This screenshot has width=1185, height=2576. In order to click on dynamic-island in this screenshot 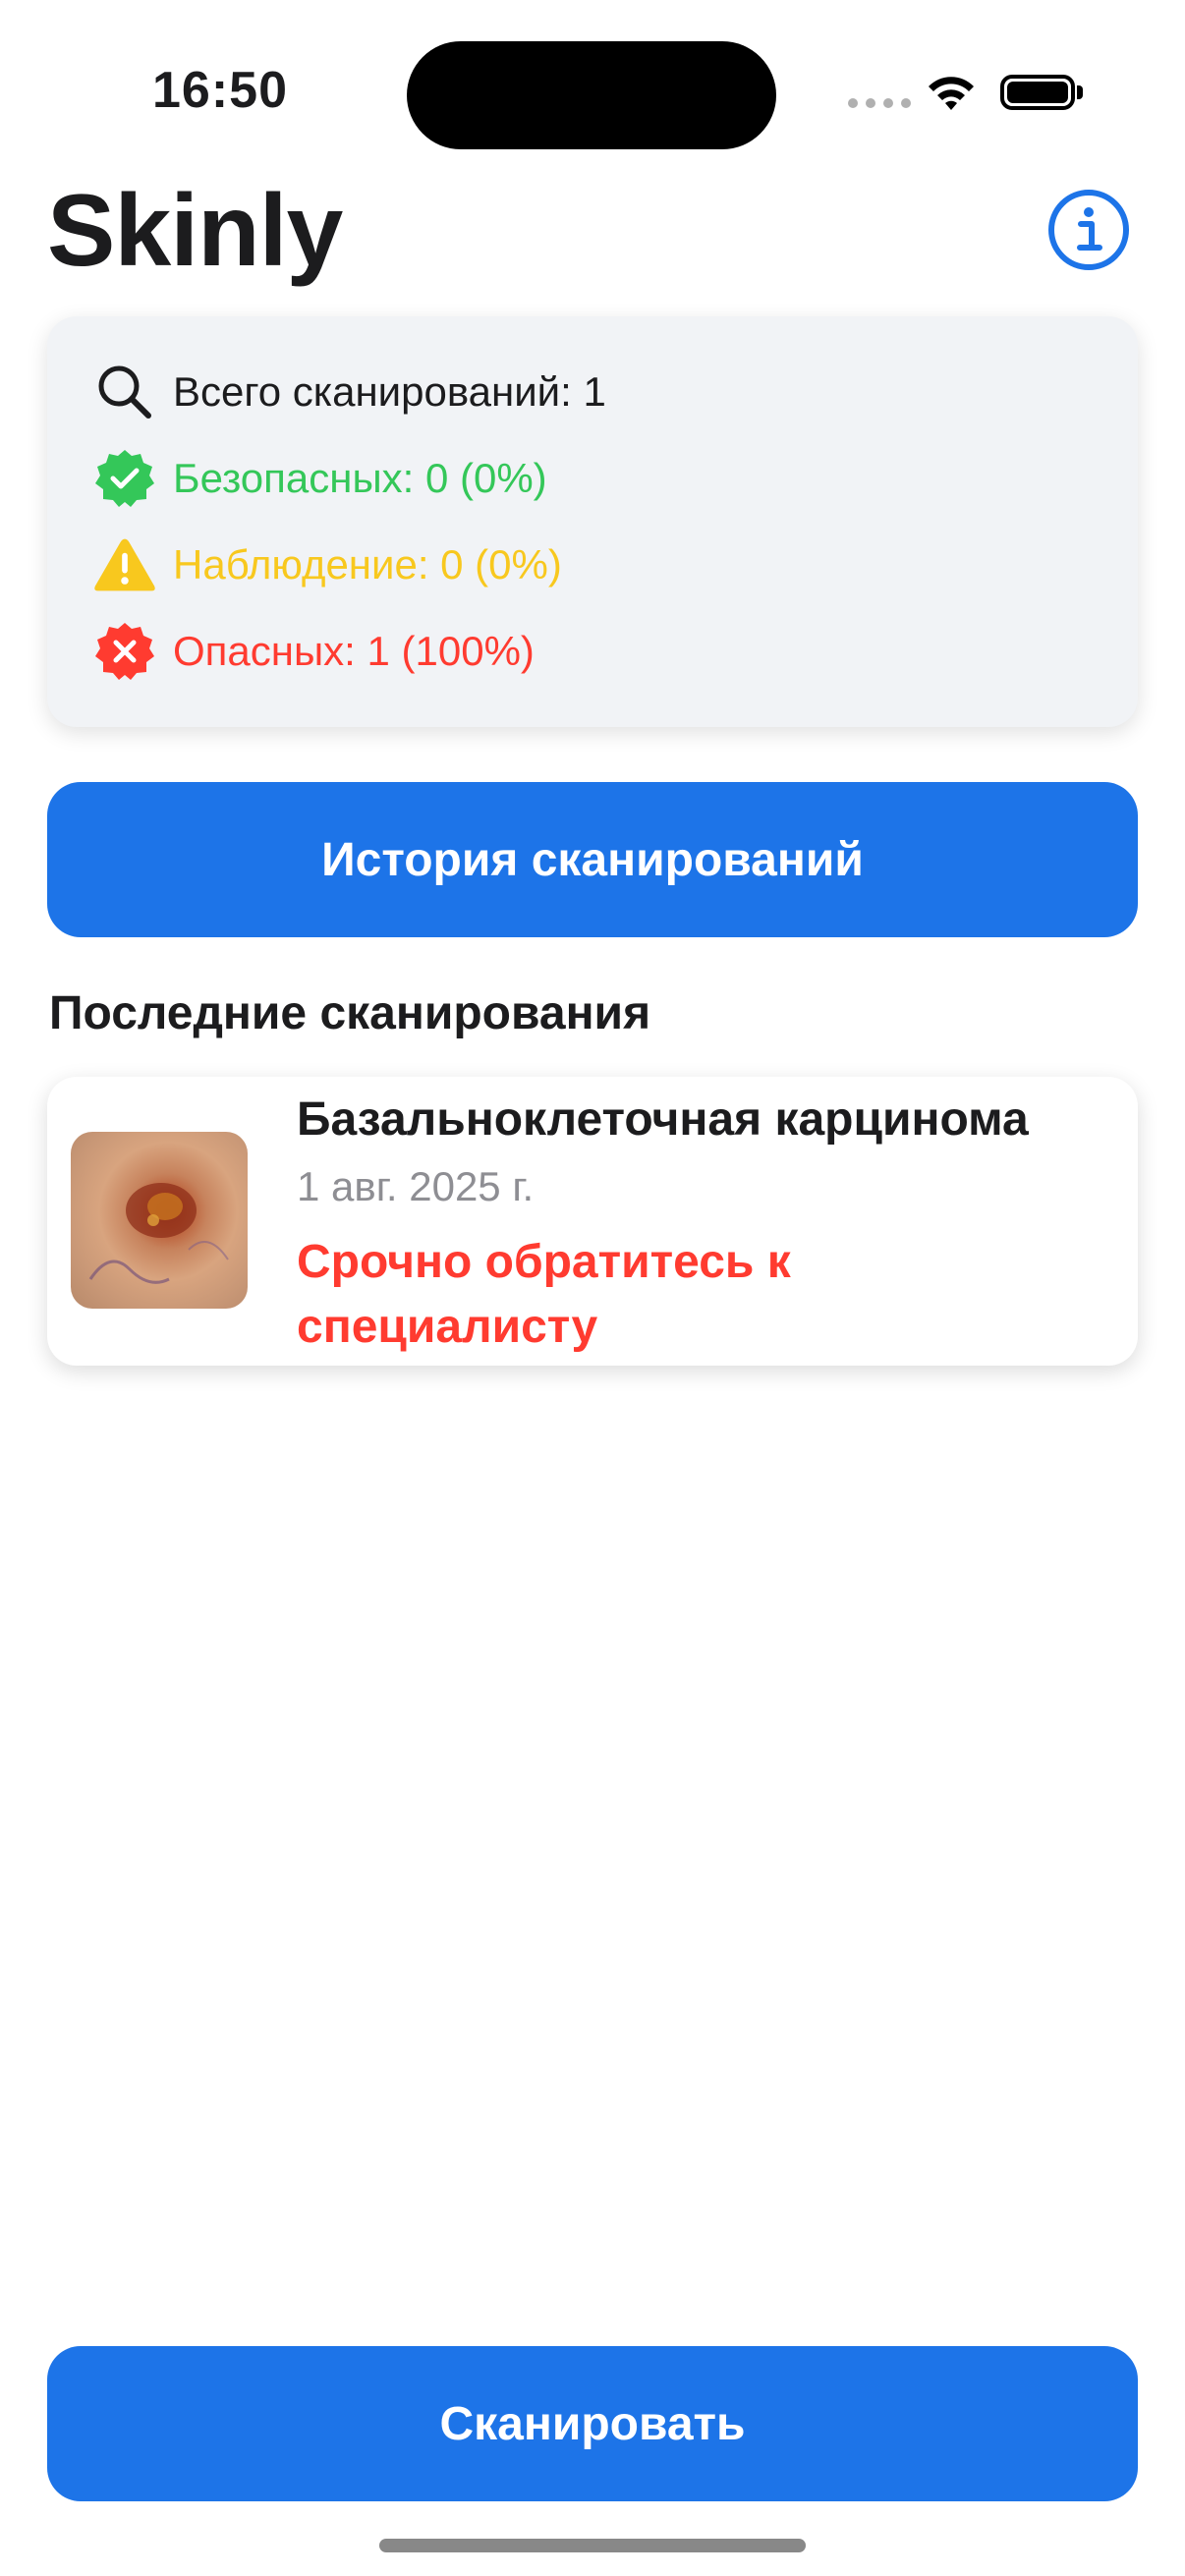, I will do `click(592, 95)`.